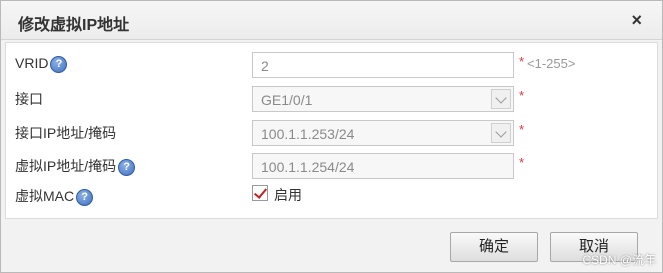  I want to click on interface-ip-value: 100.1.1.253/24, so click(308, 134).